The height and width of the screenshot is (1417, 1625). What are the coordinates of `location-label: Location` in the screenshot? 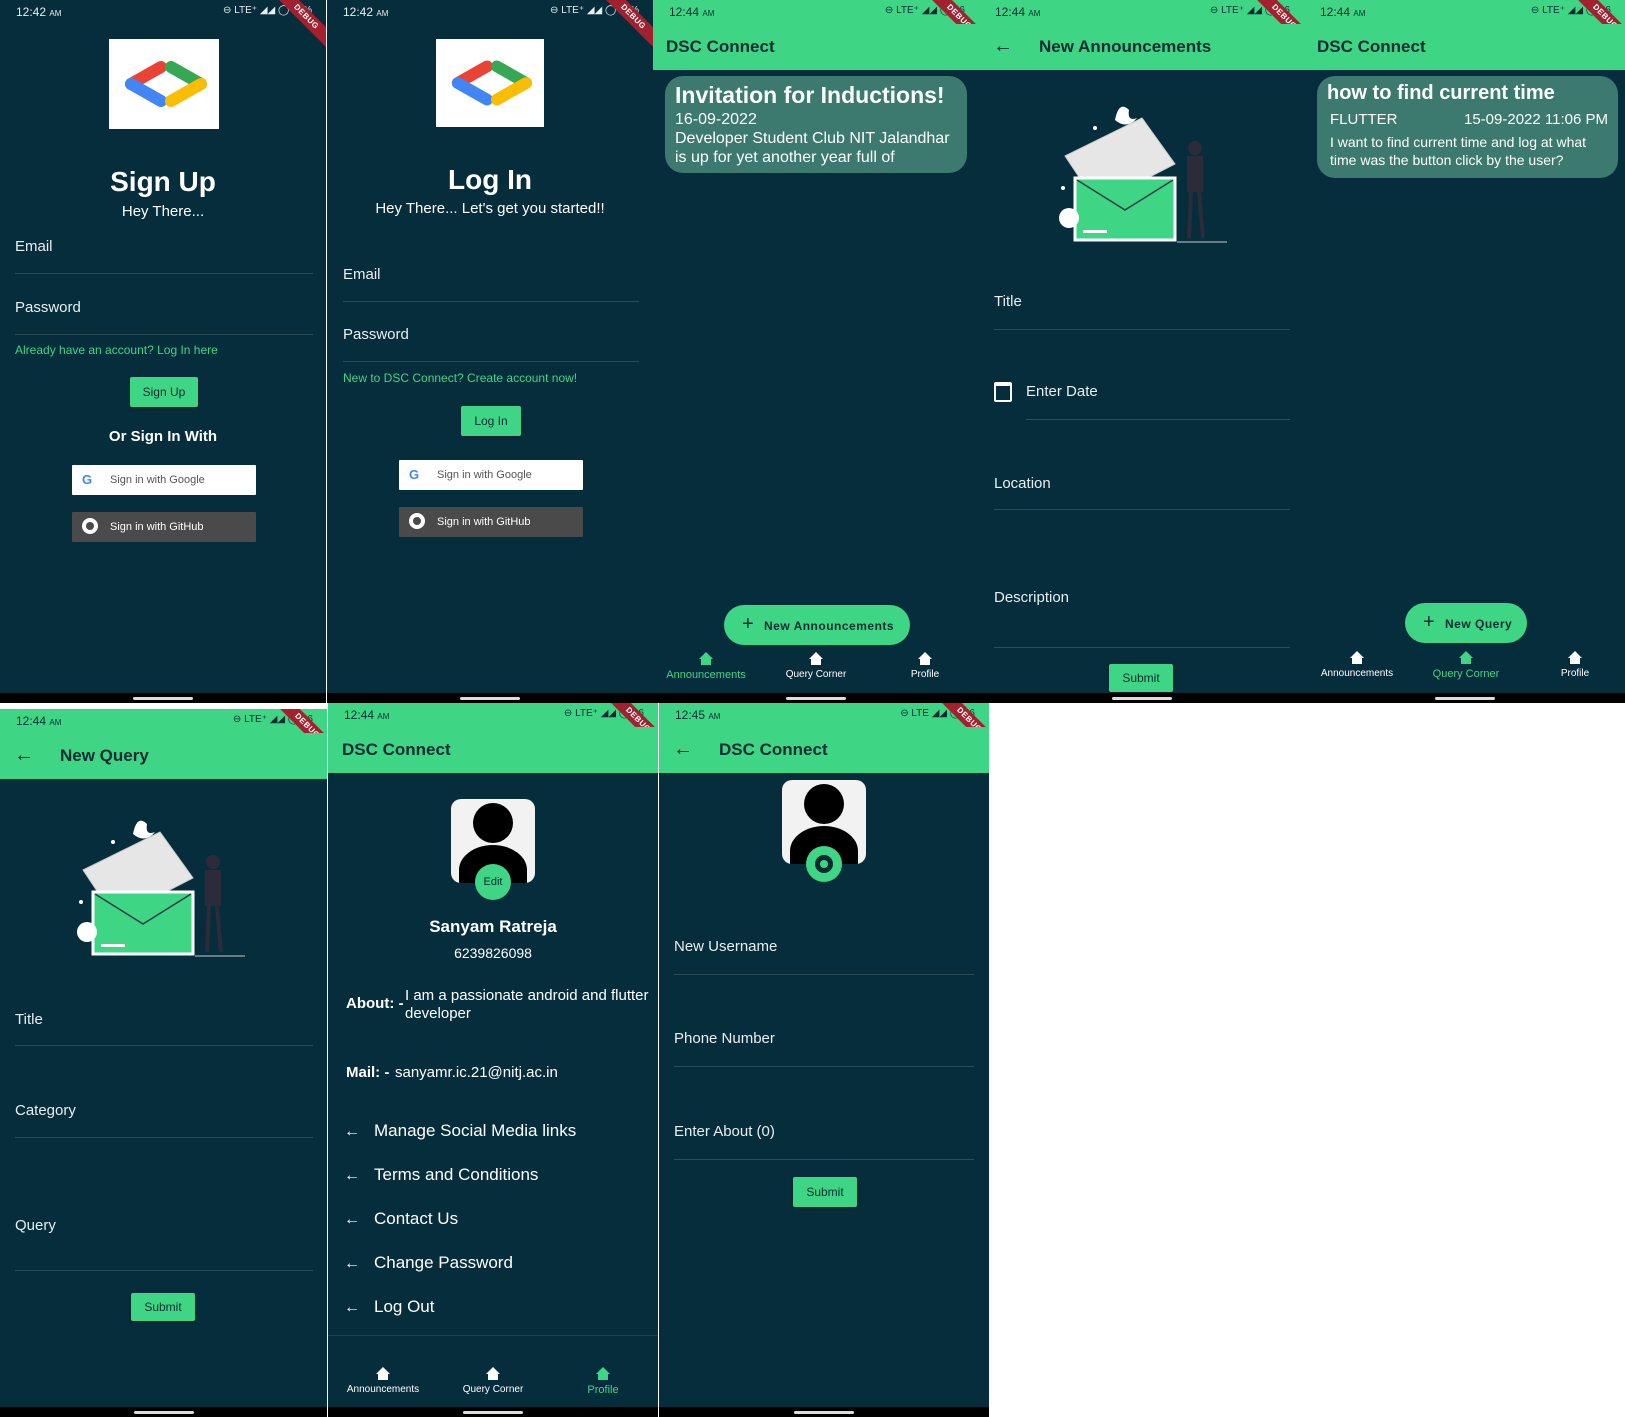 It's located at (1022, 483).